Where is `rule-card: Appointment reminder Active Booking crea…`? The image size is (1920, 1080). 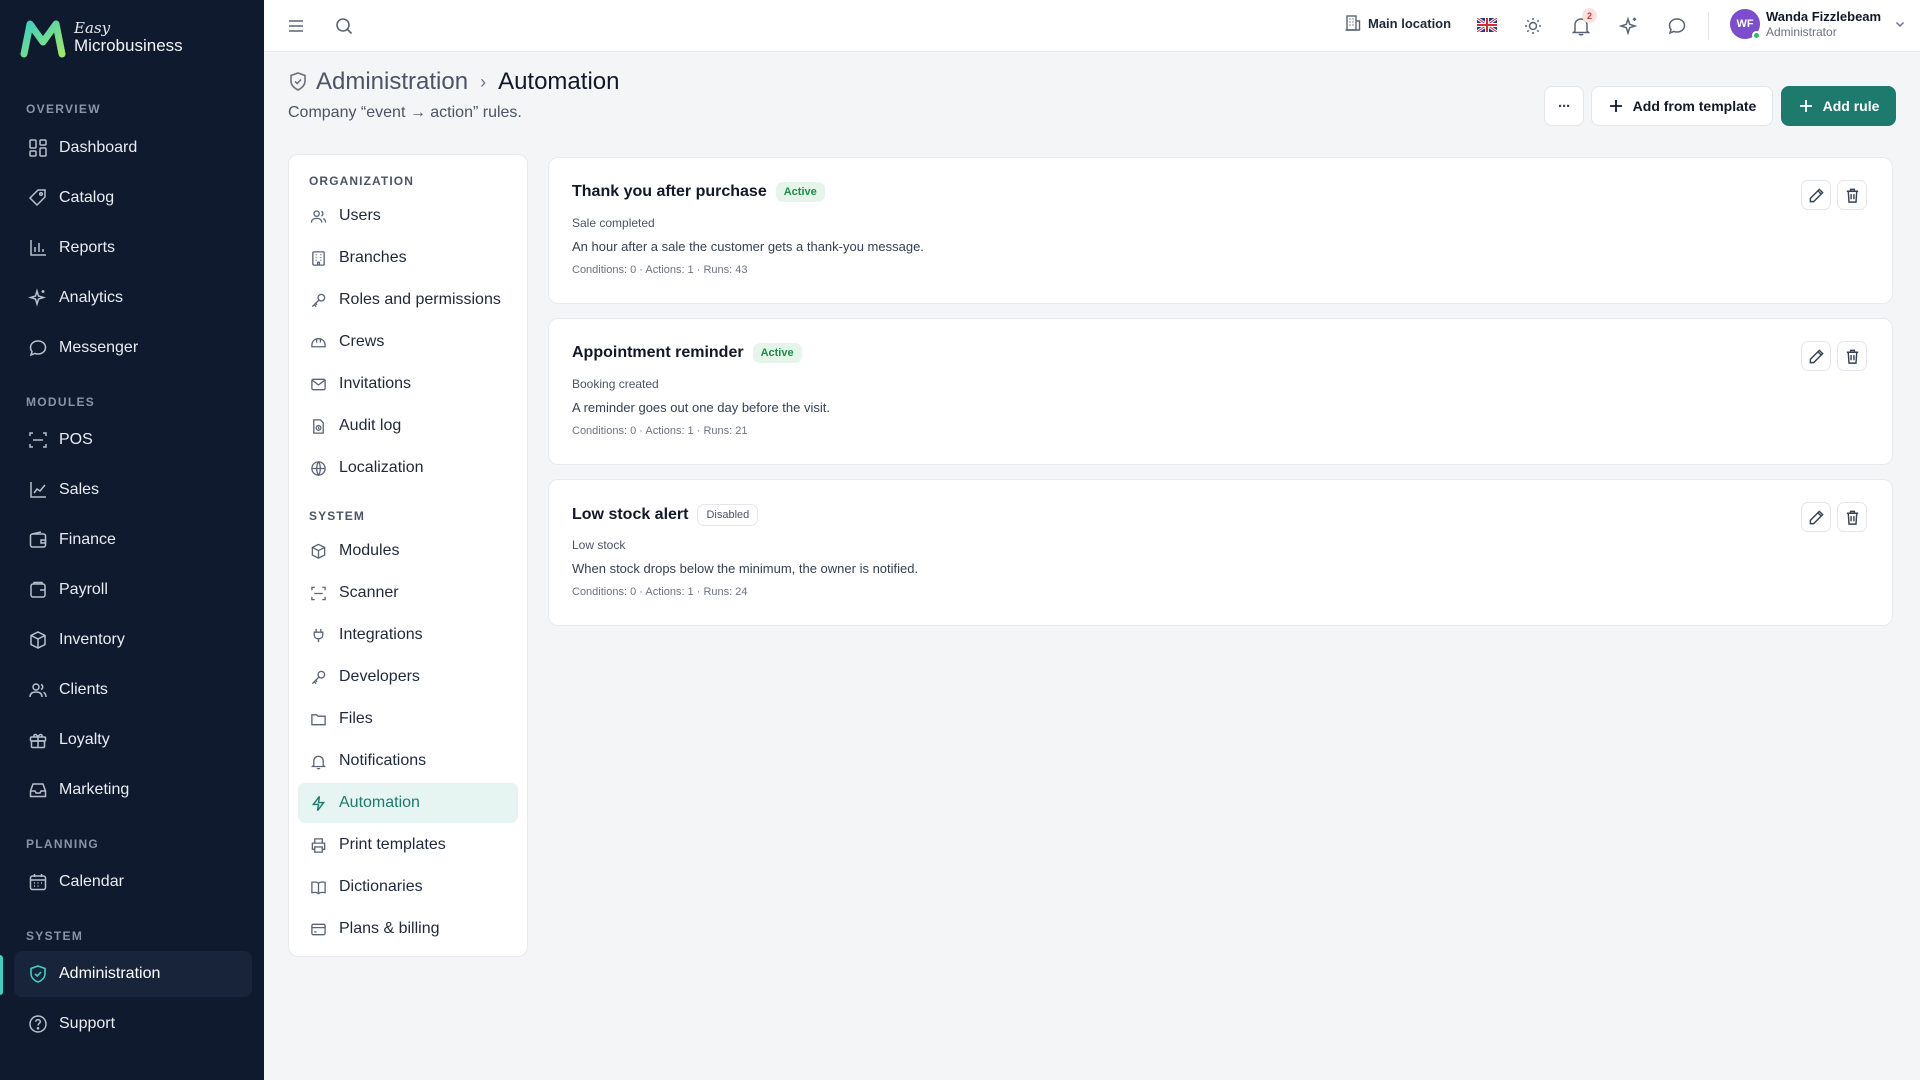 rule-card: Appointment reminder Active Booking crea… is located at coordinates (1220, 391).